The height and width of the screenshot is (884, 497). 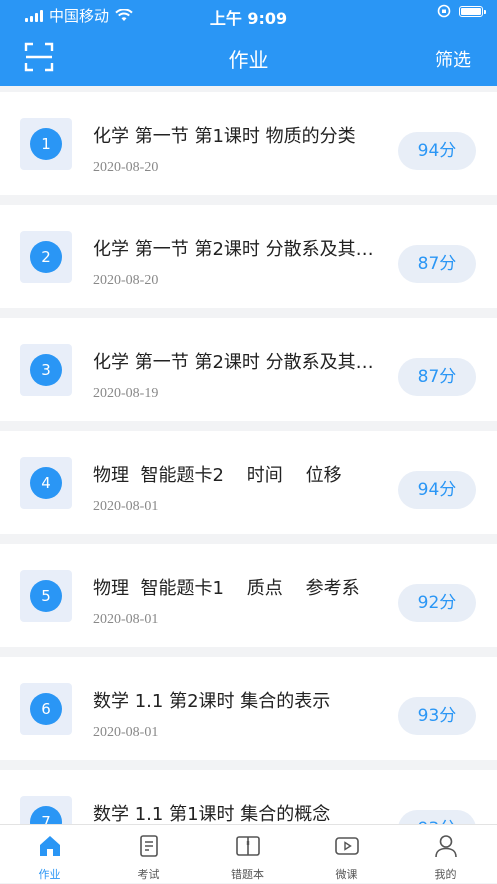 What do you see at coordinates (444, 11) in the screenshot?
I see `orientation-lock-icon` at bounding box center [444, 11].